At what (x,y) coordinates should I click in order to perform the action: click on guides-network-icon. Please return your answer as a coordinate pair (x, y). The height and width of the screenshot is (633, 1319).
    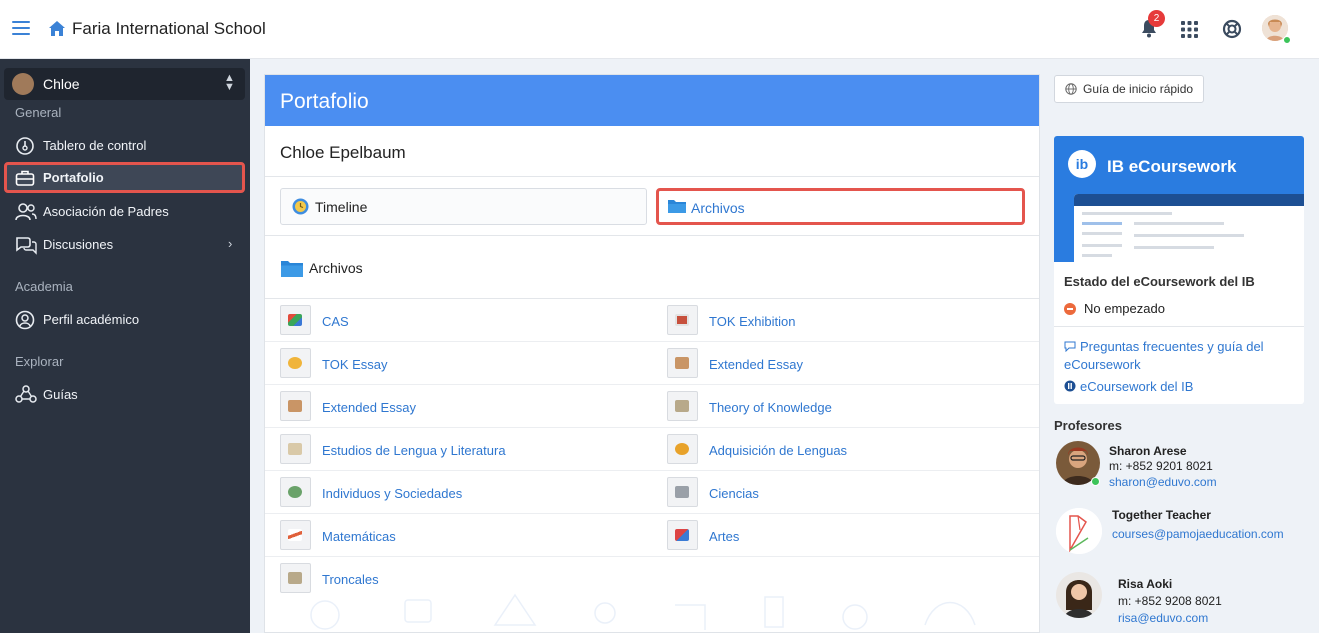
    Looking at the image, I should click on (26, 396).